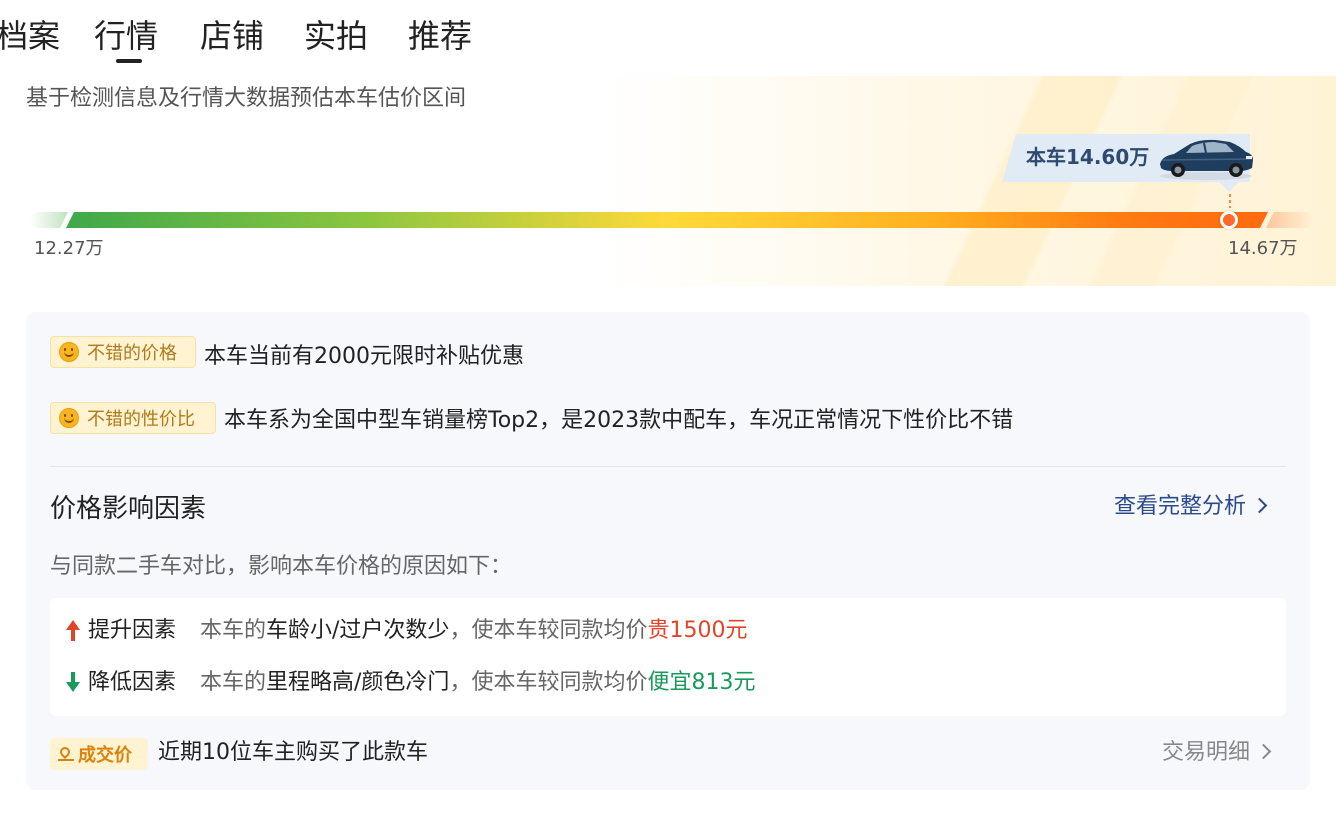 The height and width of the screenshot is (816, 1336). I want to click on comparison-description: 与同款二手车对比，影响本车价格的原因如下：, so click(281, 566).